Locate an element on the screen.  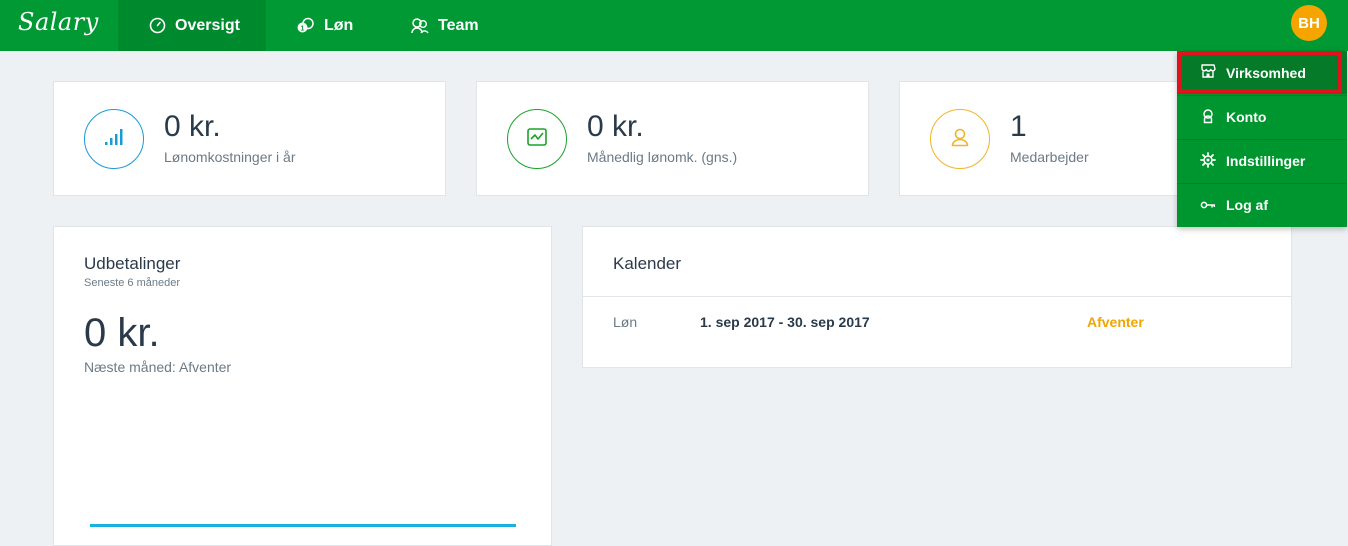
panel-title: Udbetalinger is located at coordinates (132, 263).